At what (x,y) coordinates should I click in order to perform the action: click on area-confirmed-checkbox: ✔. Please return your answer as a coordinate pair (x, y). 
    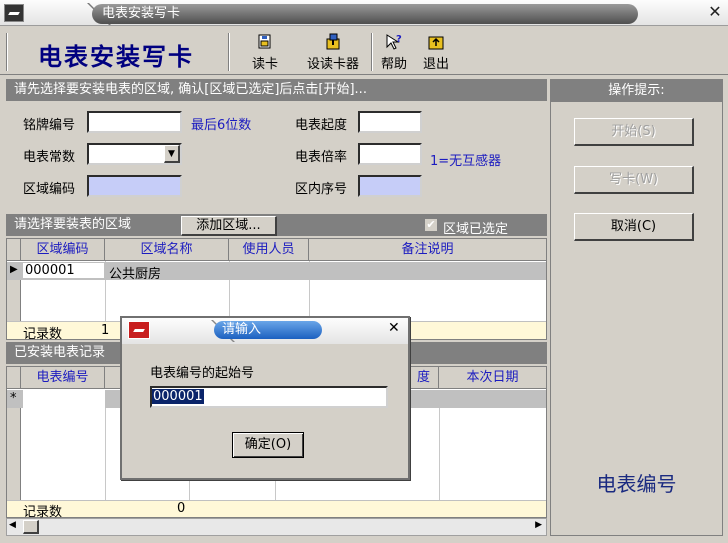
    Looking at the image, I should click on (431, 225).